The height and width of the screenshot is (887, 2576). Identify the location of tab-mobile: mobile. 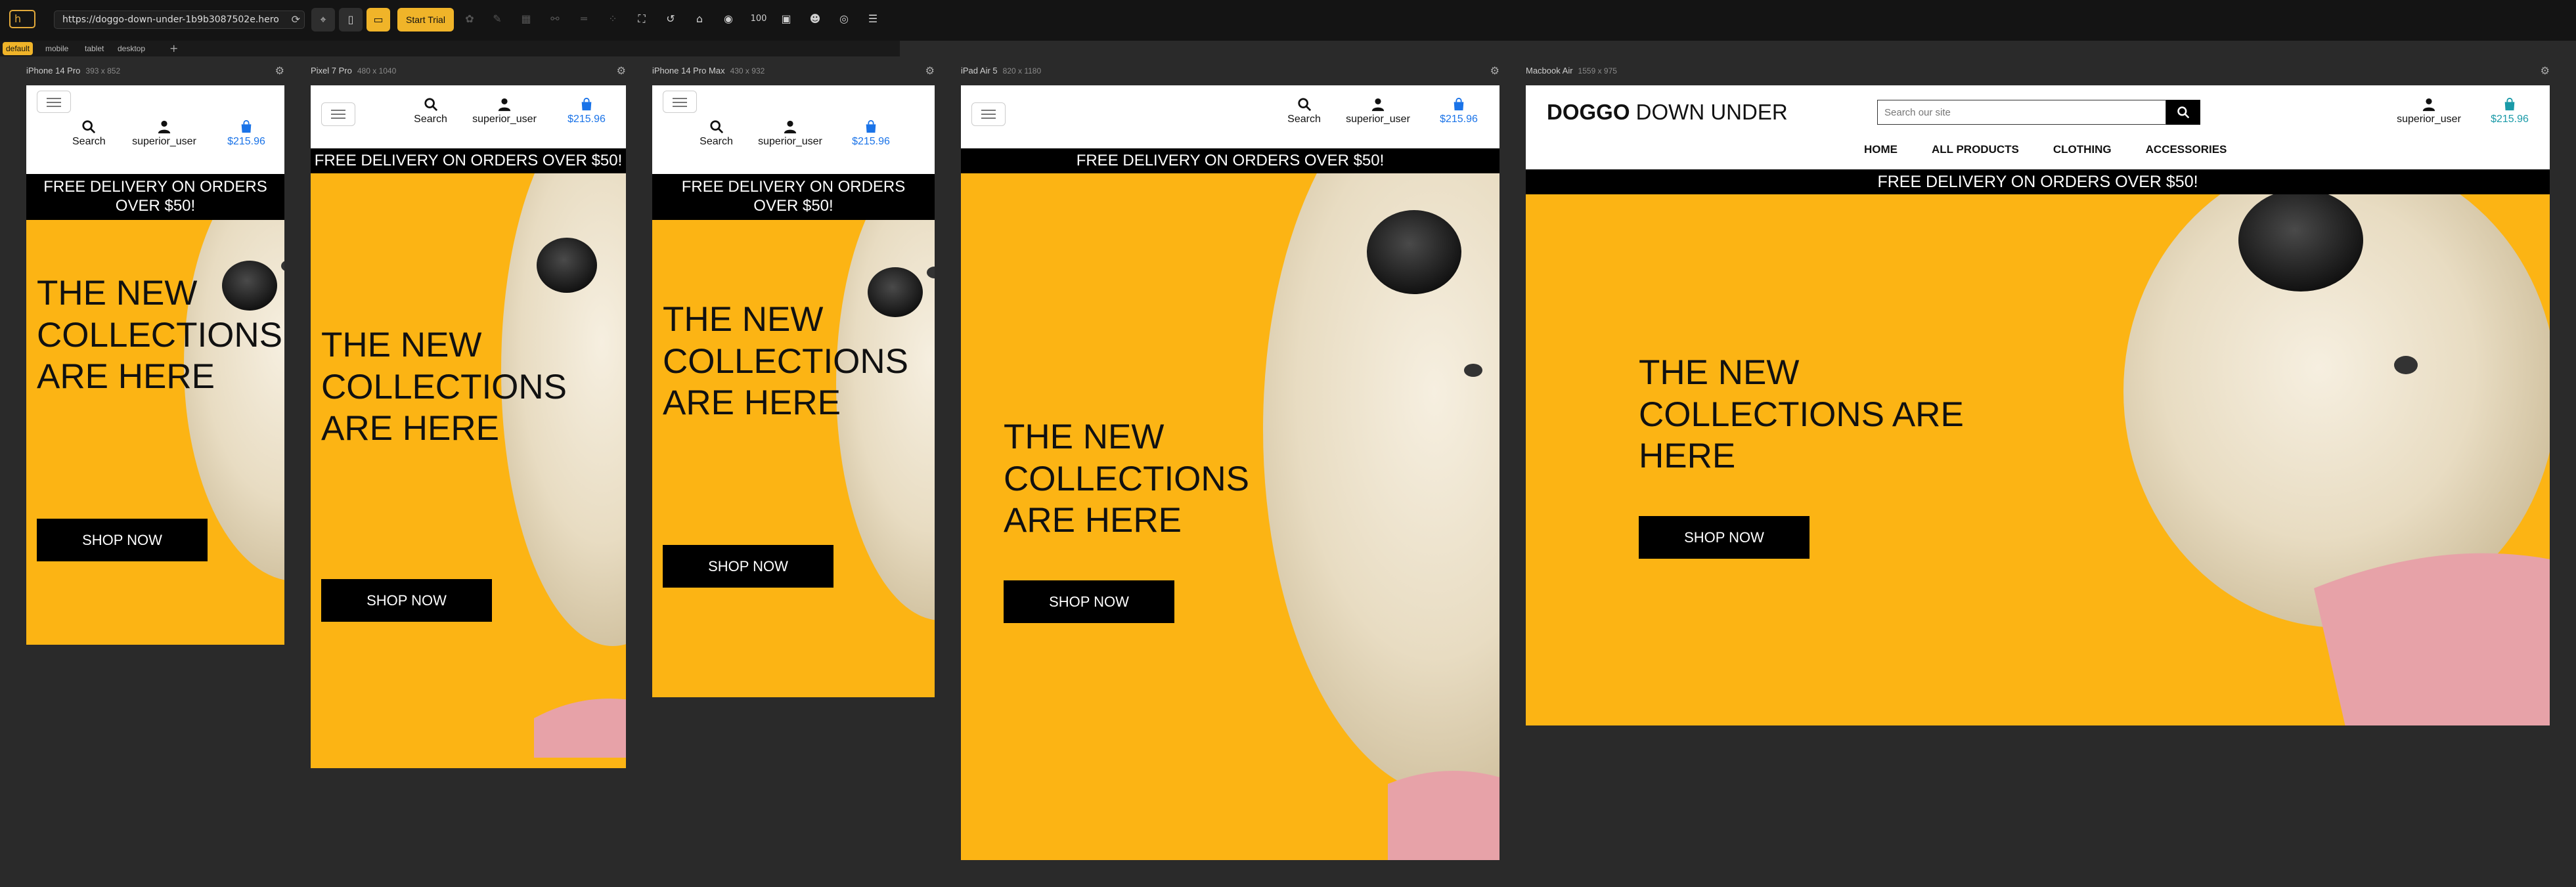
(57, 48).